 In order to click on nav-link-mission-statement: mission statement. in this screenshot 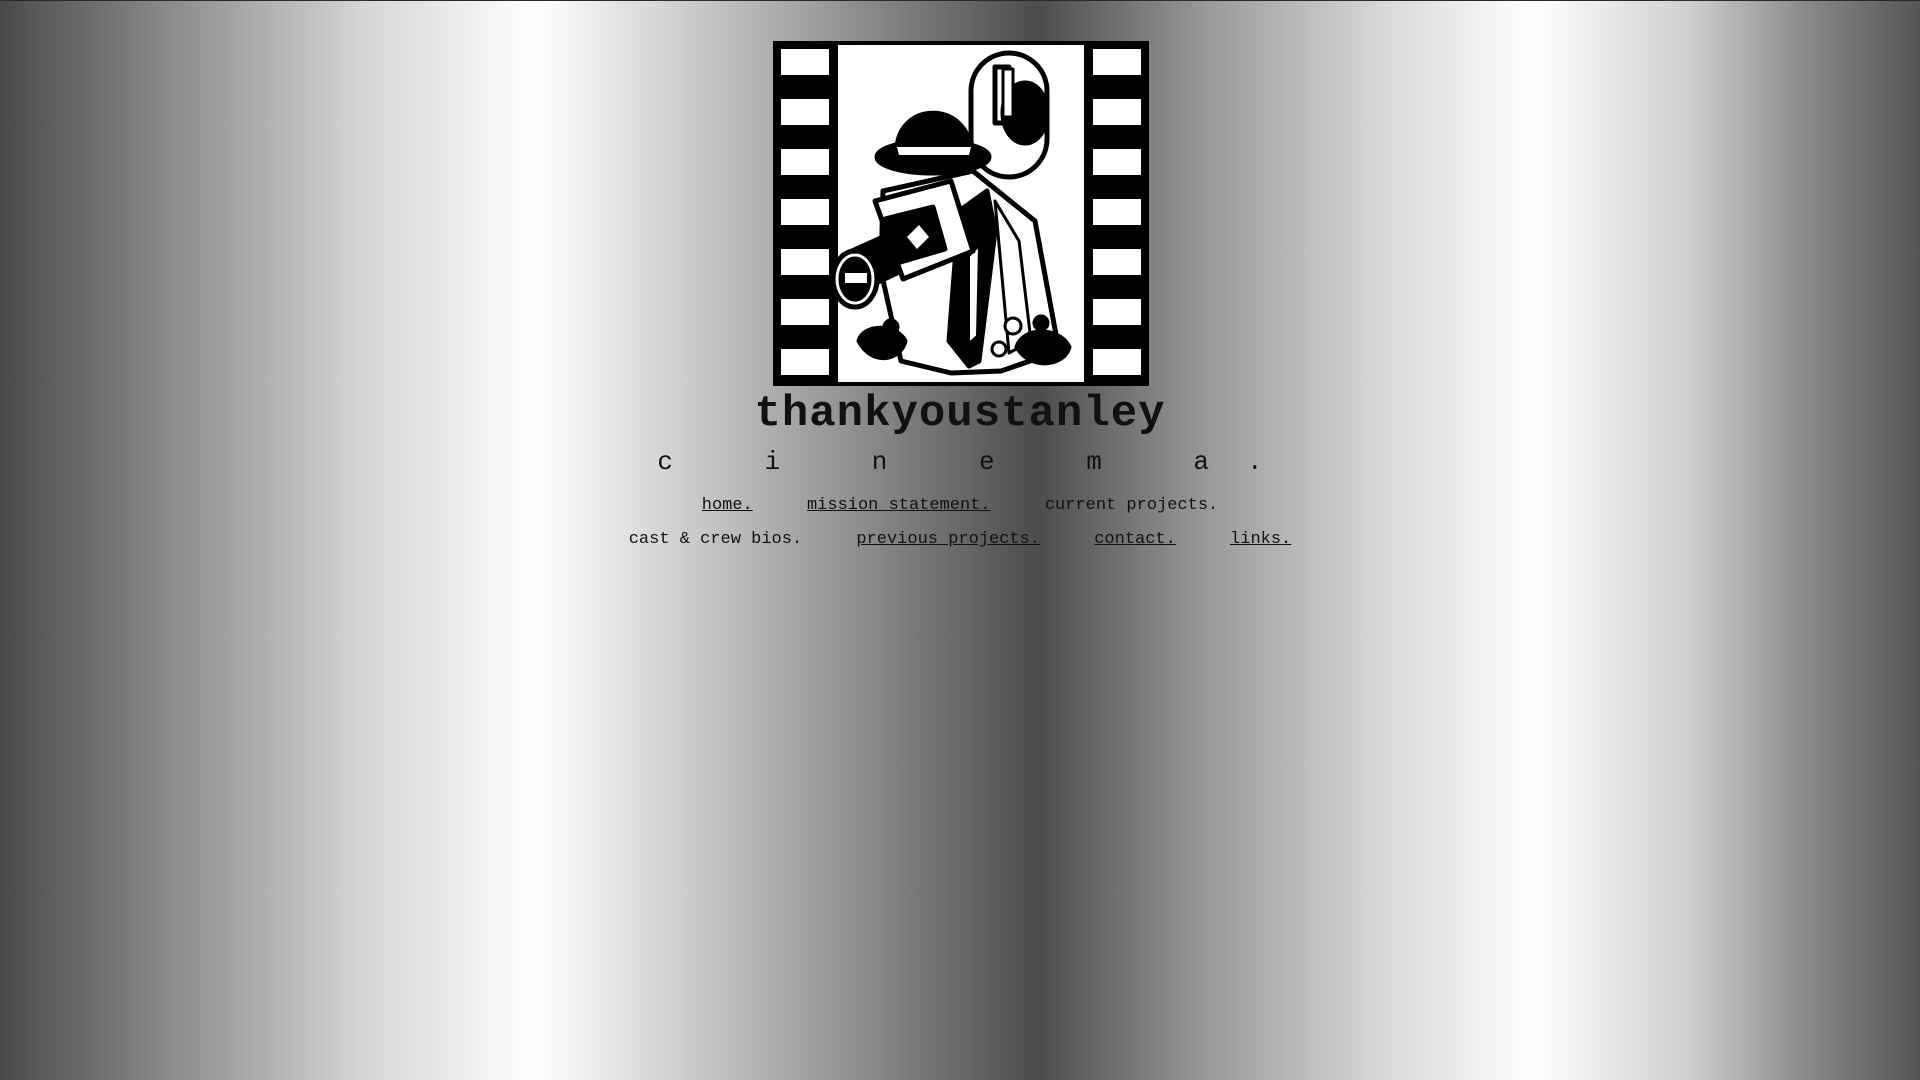, I will do `click(899, 506)`.